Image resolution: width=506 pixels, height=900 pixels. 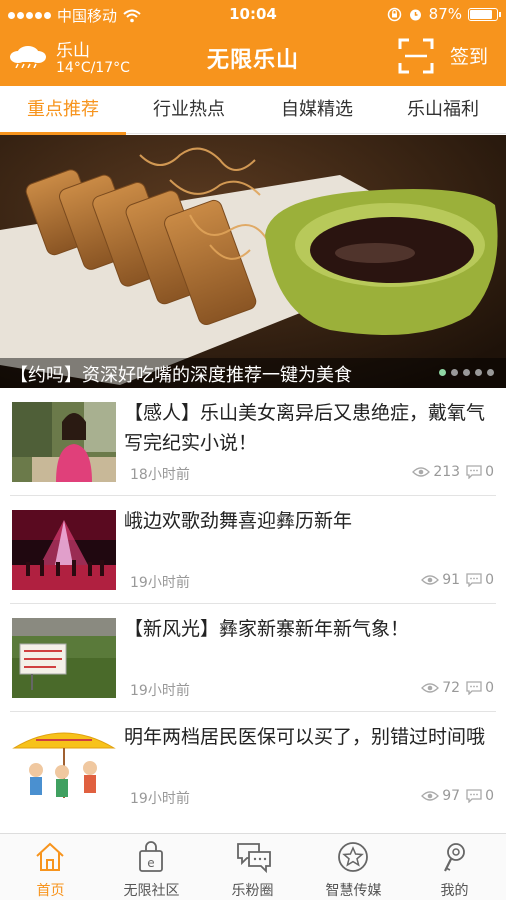 I want to click on news-title: 【感人】乐山美女离异后又患绝症，戴氧气写完纪实小说！, so click(x=305, y=428).